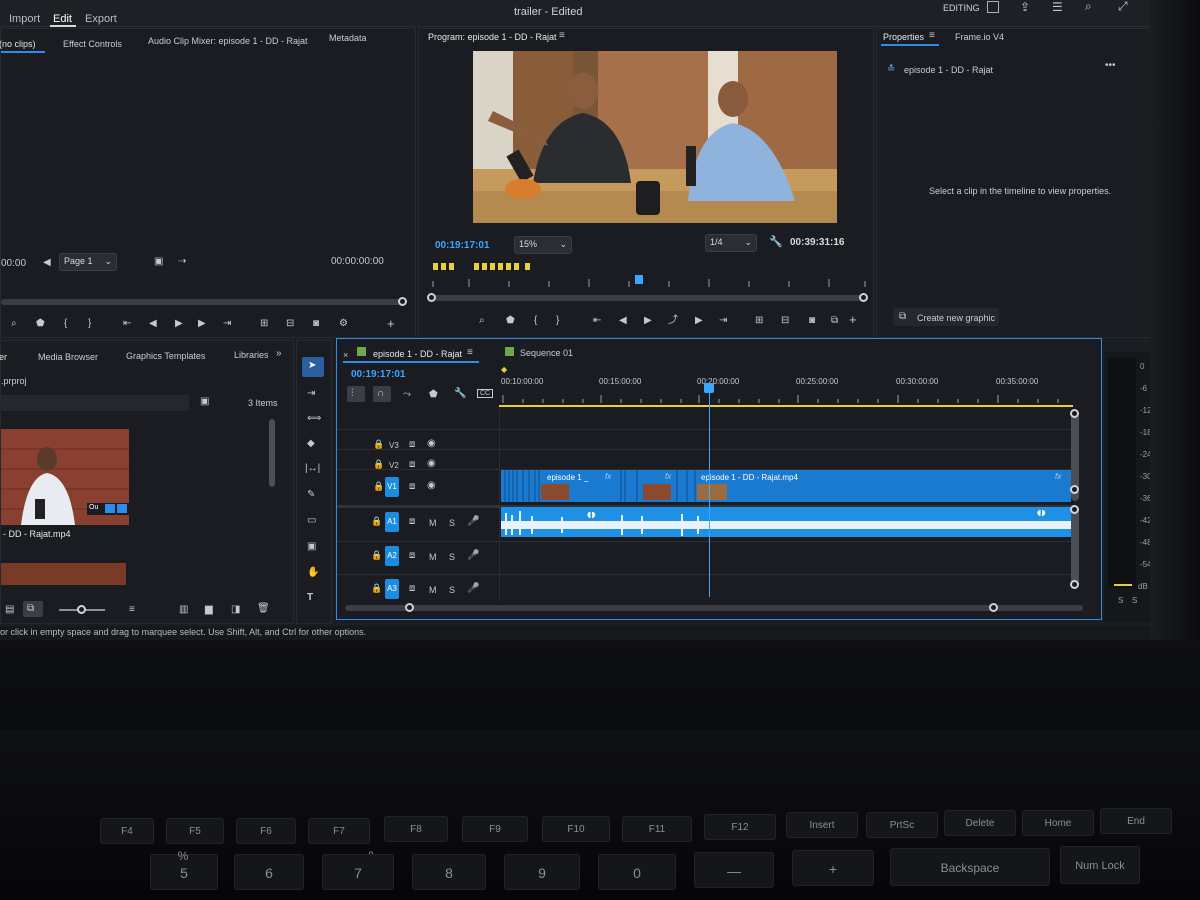  Describe the element at coordinates (546, 353) in the screenshot. I see `tab-sequence-01: Sequence 01` at that location.